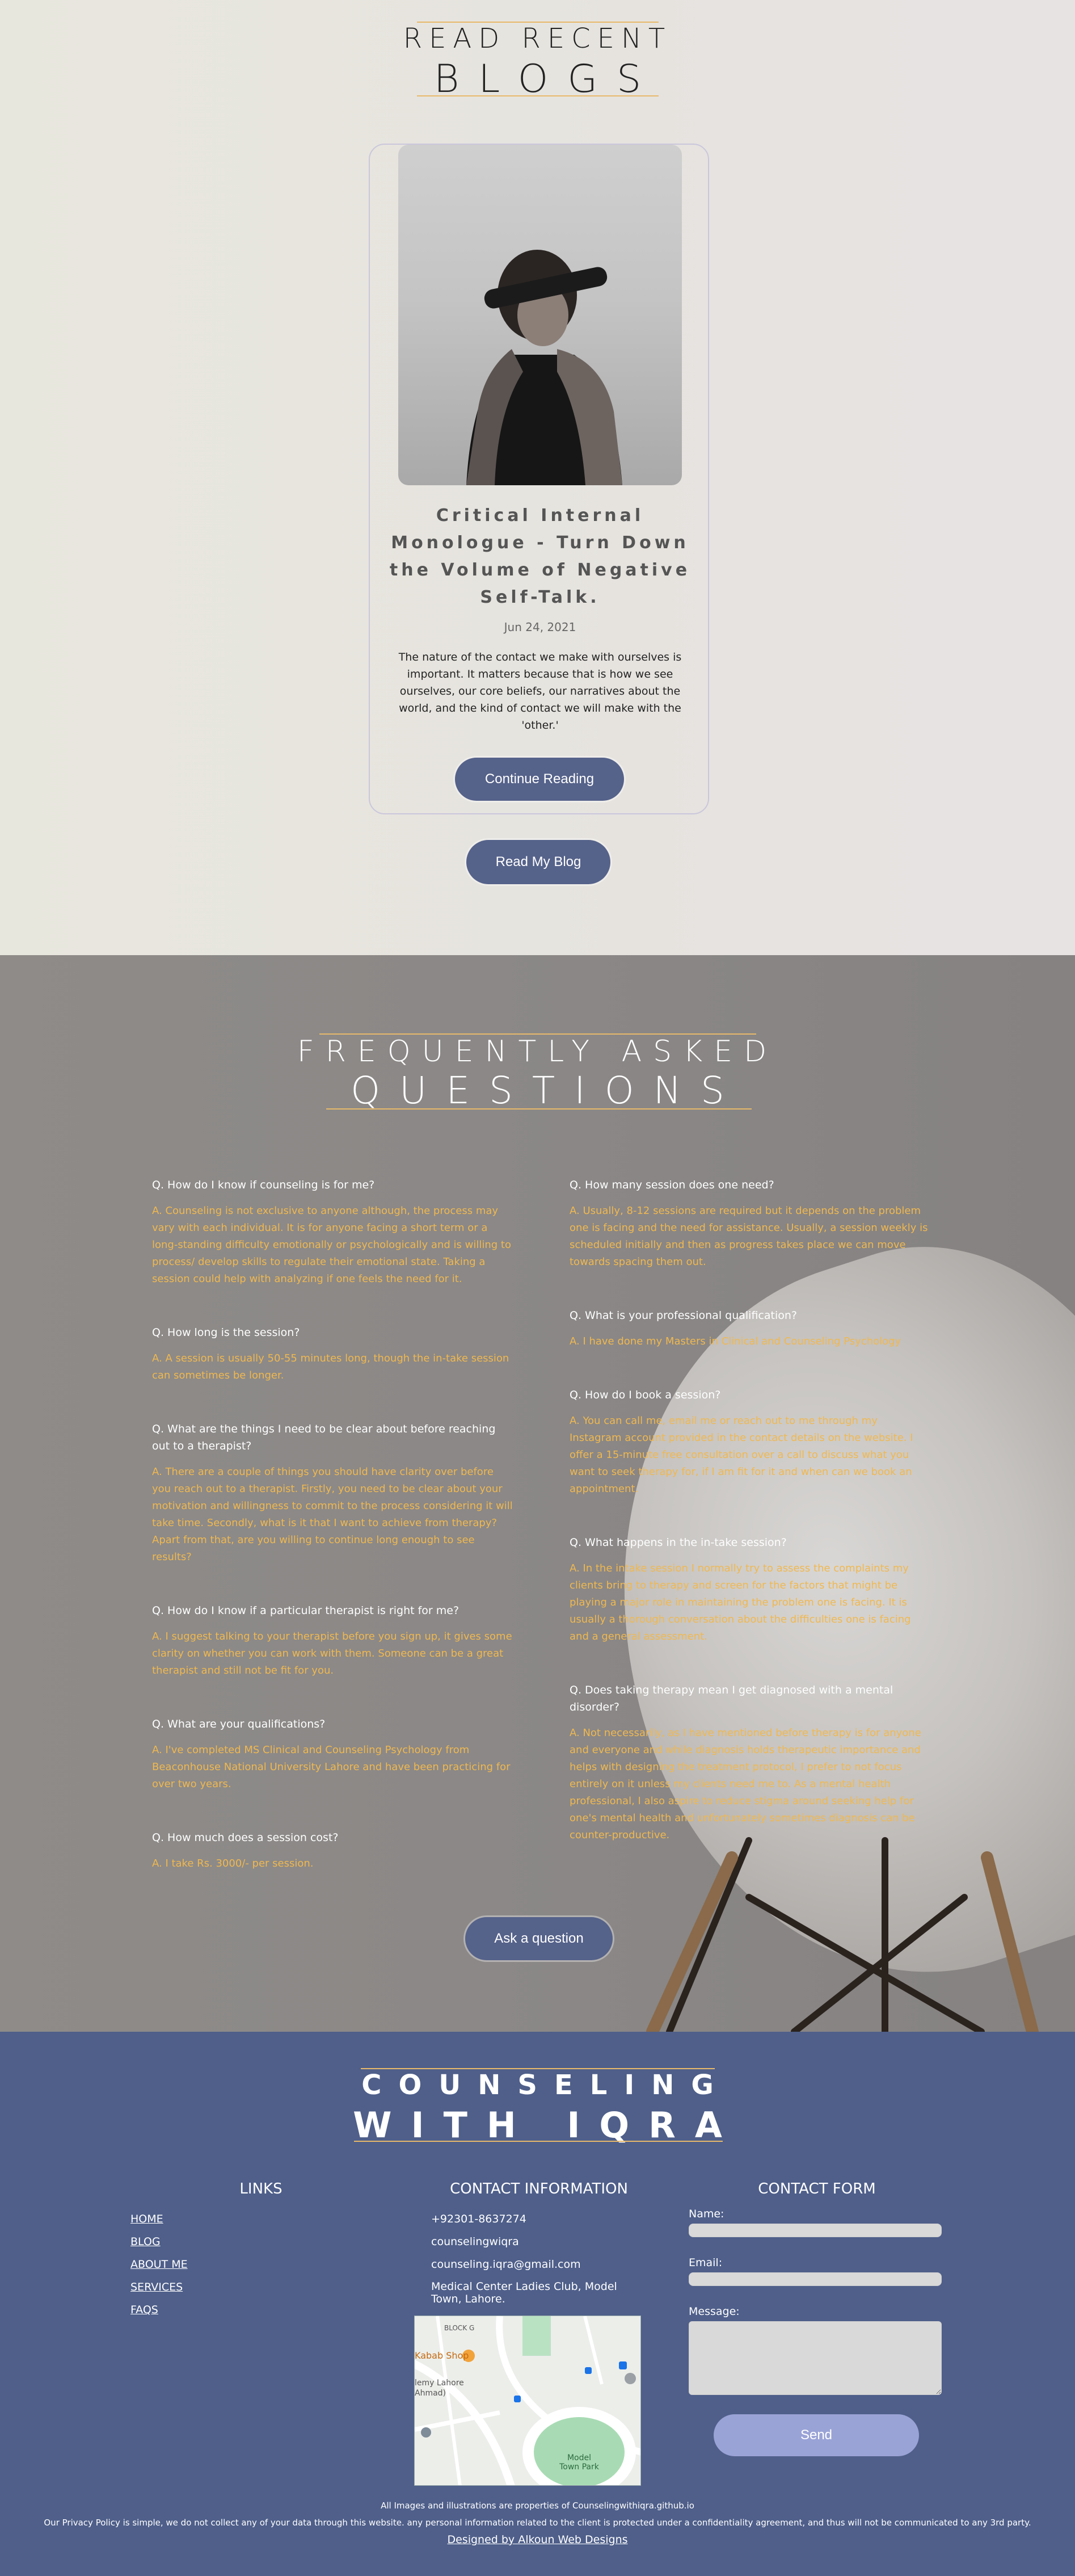 The image size is (1075, 2576). Describe the element at coordinates (533, 2219) in the screenshot. I see `contact-phone: +92301-8637274` at that location.